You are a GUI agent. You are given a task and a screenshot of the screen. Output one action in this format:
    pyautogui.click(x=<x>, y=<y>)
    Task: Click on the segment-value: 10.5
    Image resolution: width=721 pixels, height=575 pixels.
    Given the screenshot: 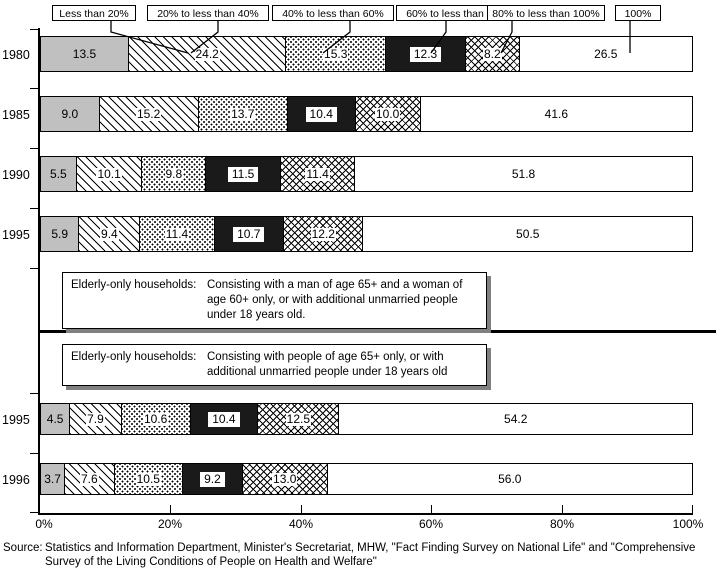 What is the action you would take?
    pyautogui.click(x=148, y=478)
    